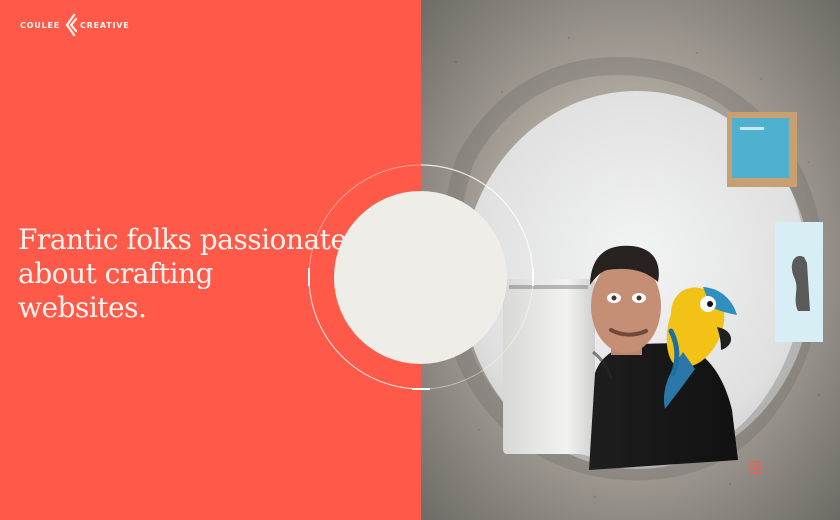 This screenshot has height=520, width=840. Describe the element at coordinates (71, 25) in the screenshot. I see `double-chevron-left-icon` at that location.